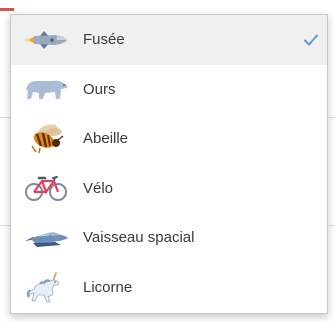  I want to click on dropdown-option-vaisseau-spacial: Vaisseau spacial, so click(169, 238).